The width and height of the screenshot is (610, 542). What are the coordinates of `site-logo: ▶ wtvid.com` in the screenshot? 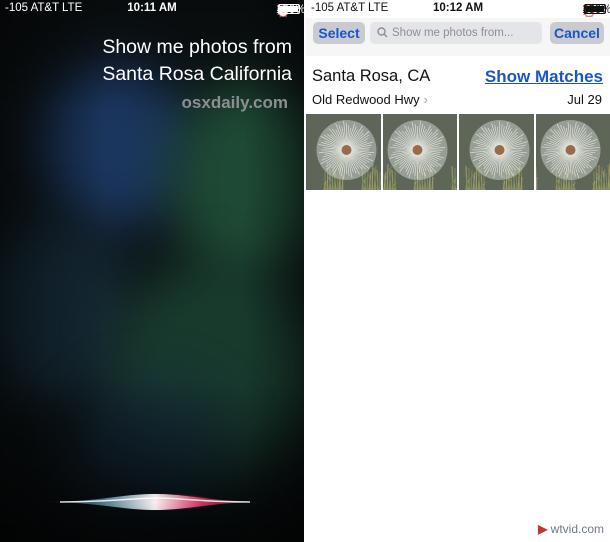 It's located at (571, 529).